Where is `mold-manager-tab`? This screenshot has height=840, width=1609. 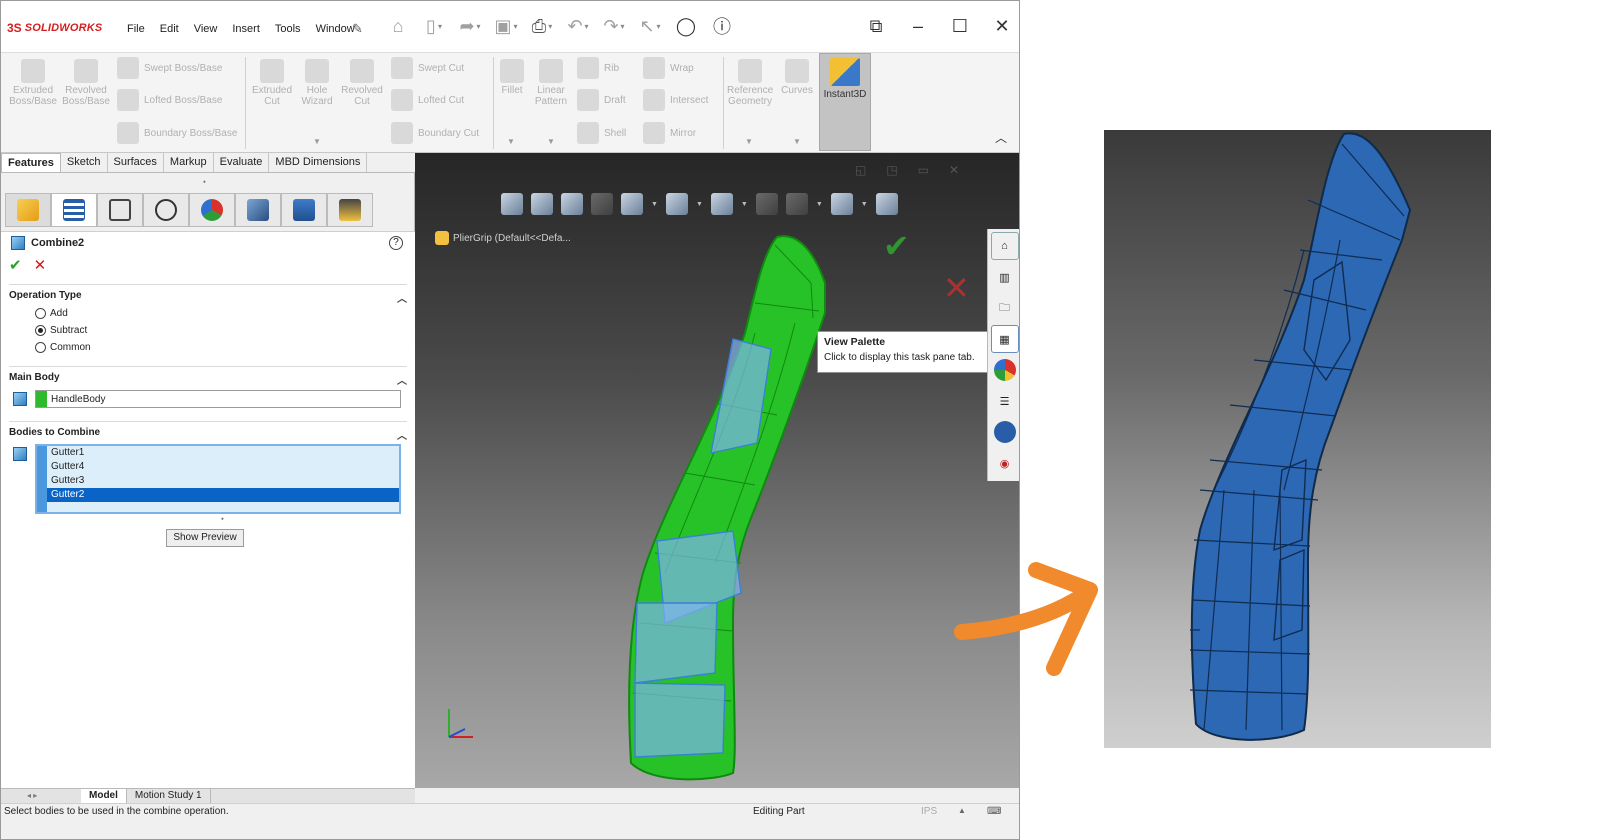
mold-manager-tab is located at coordinates (304, 210).